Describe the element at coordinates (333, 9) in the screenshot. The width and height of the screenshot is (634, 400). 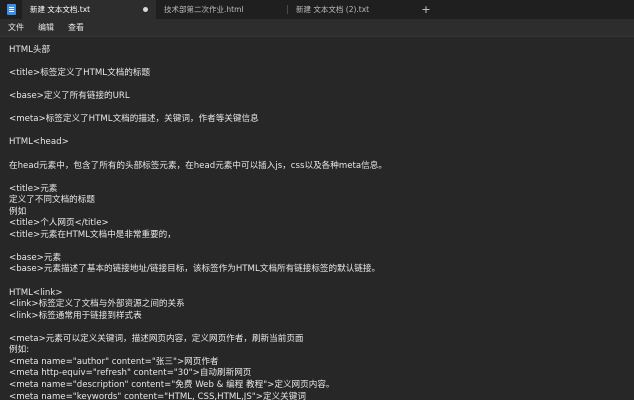
I see `tab-label: 新建 文本文档 (2).txt` at that location.